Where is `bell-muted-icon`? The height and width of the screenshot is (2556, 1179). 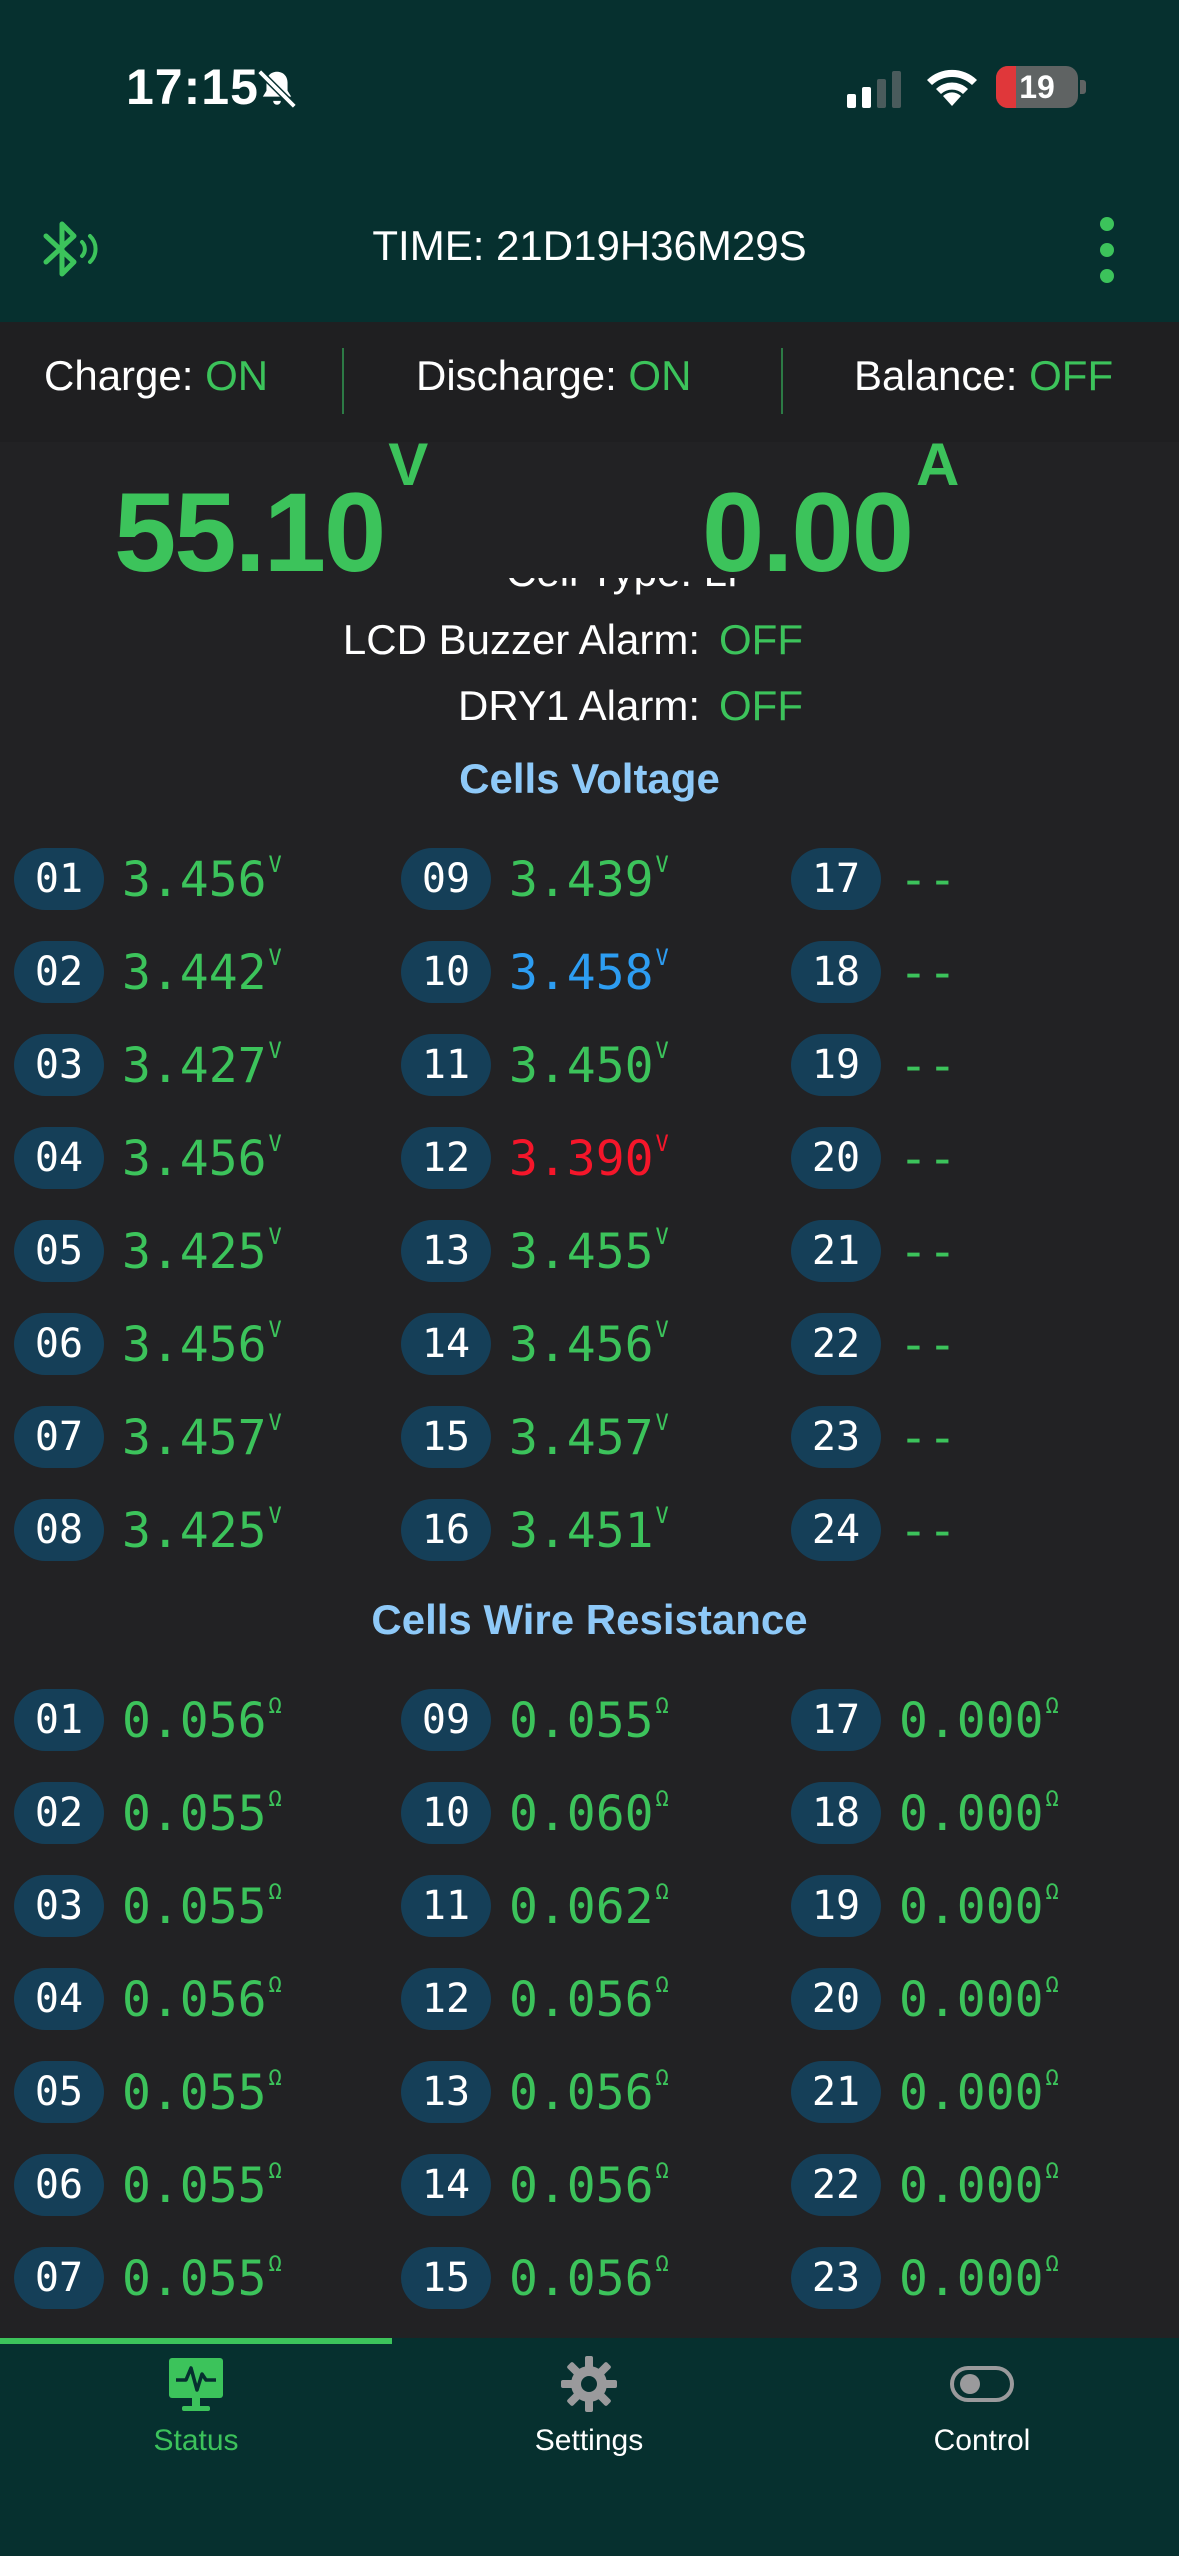 bell-muted-icon is located at coordinates (277, 89).